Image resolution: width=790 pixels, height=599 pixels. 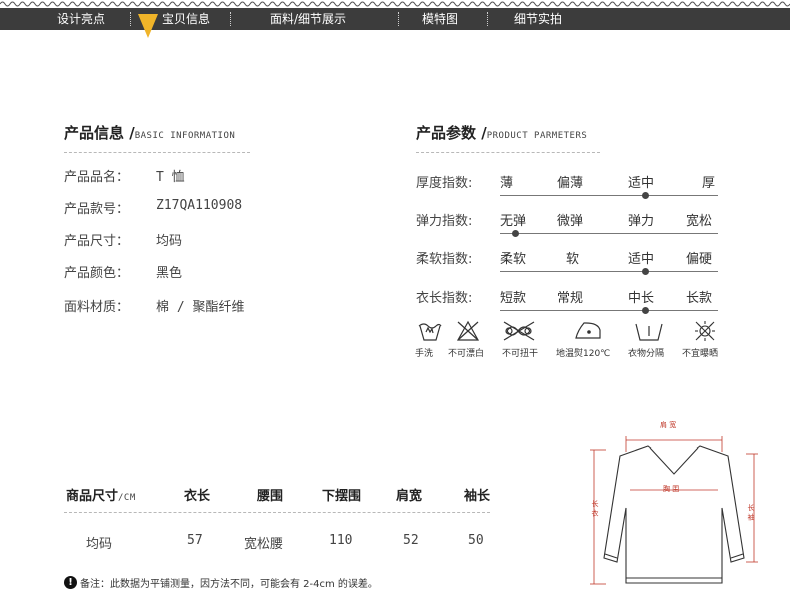 What do you see at coordinates (641, 298) in the screenshot?
I see `param-option: 中长` at bounding box center [641, 298].